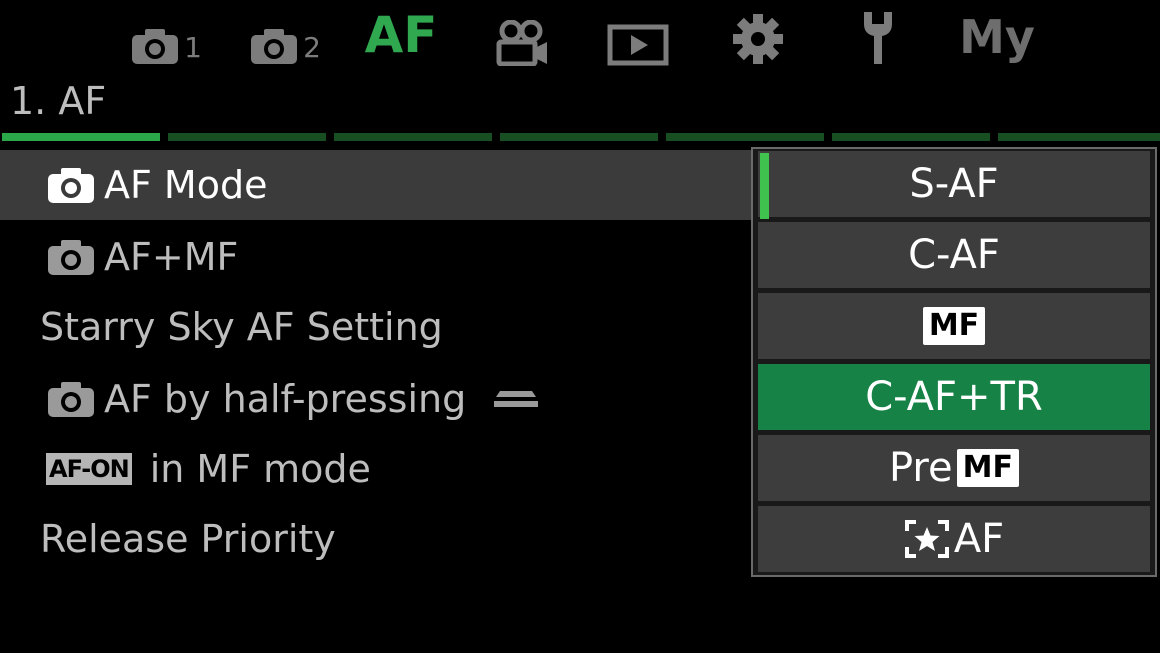  I want to click on menu-item-af-half-press: AF by half-pressing, so click(376, 399).